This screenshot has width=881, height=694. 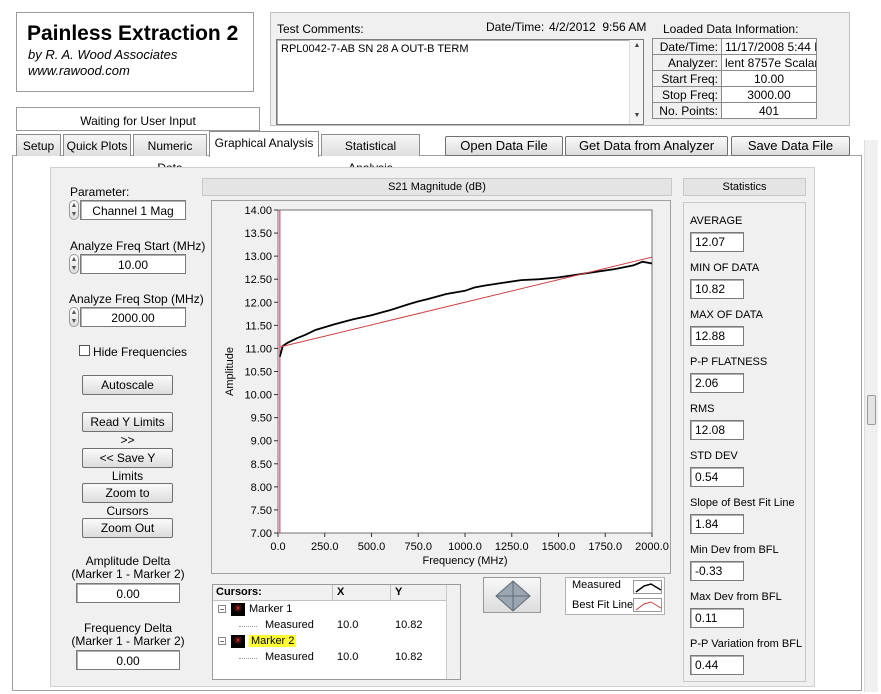 I want to click on cursor-mover-icon, so click(x=513, y=596).